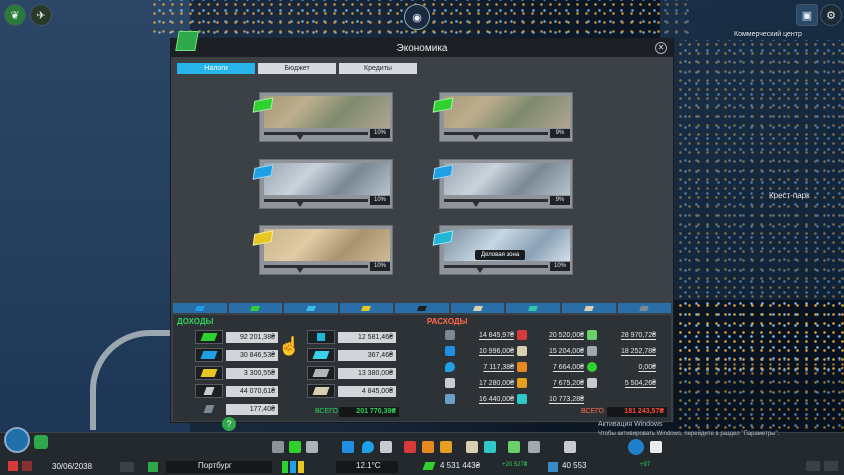 This screenshot has width=844, height=475. What do you see at coordinates (479, 367) in the screenshot?
I see `expense-row-water: 7 117,38₴` at bounding box center [479, 367].